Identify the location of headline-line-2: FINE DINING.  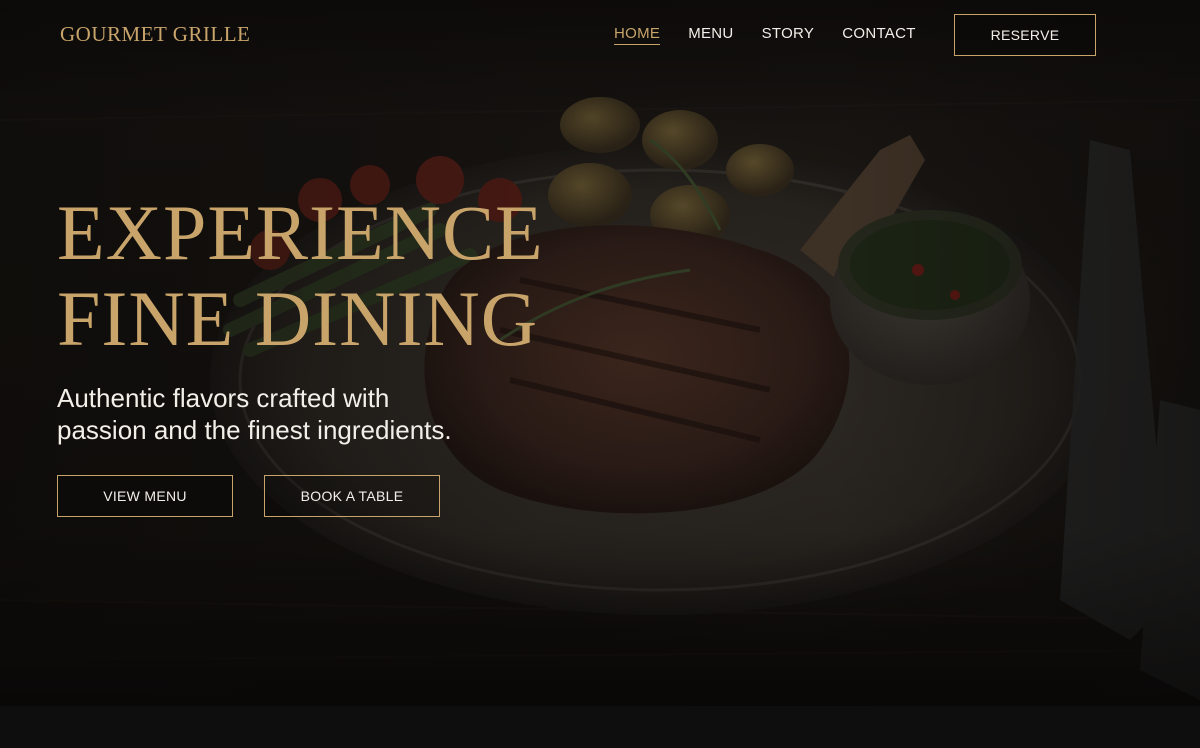
(298, 318).